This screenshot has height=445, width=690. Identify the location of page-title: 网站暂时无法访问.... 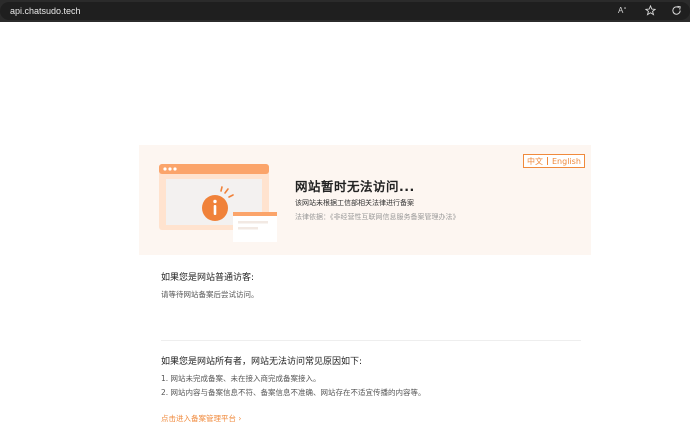
(355, 186).